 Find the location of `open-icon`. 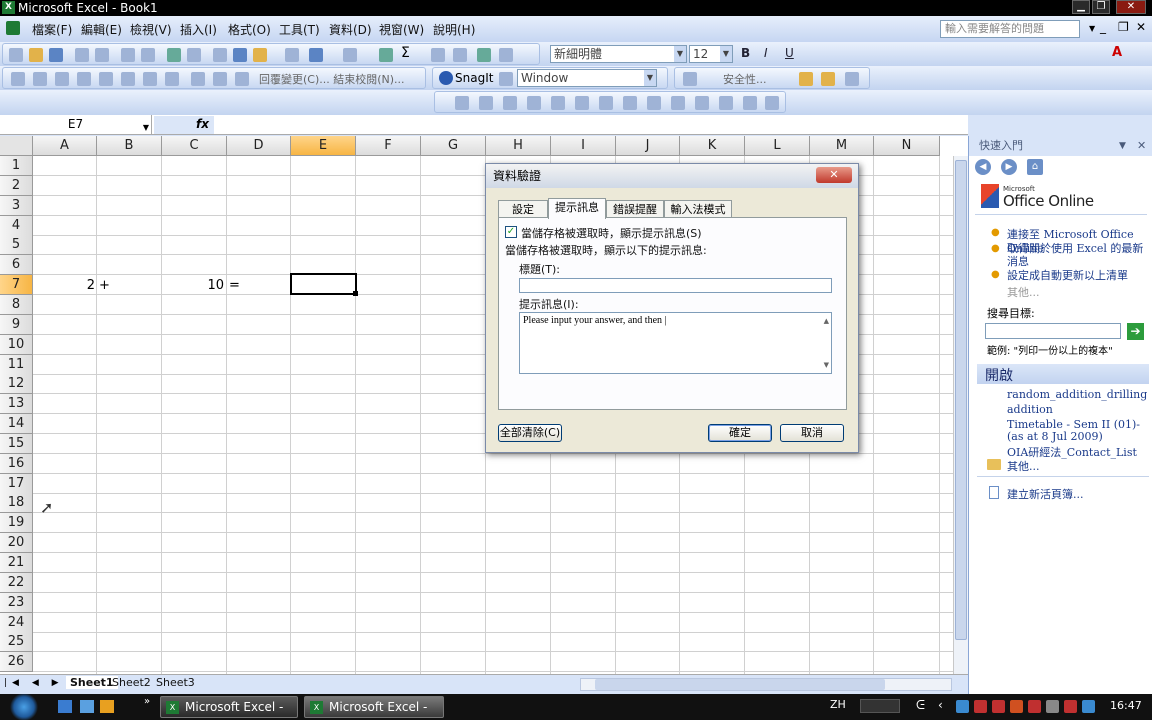

open-icon is located at coordinates (36, 55).